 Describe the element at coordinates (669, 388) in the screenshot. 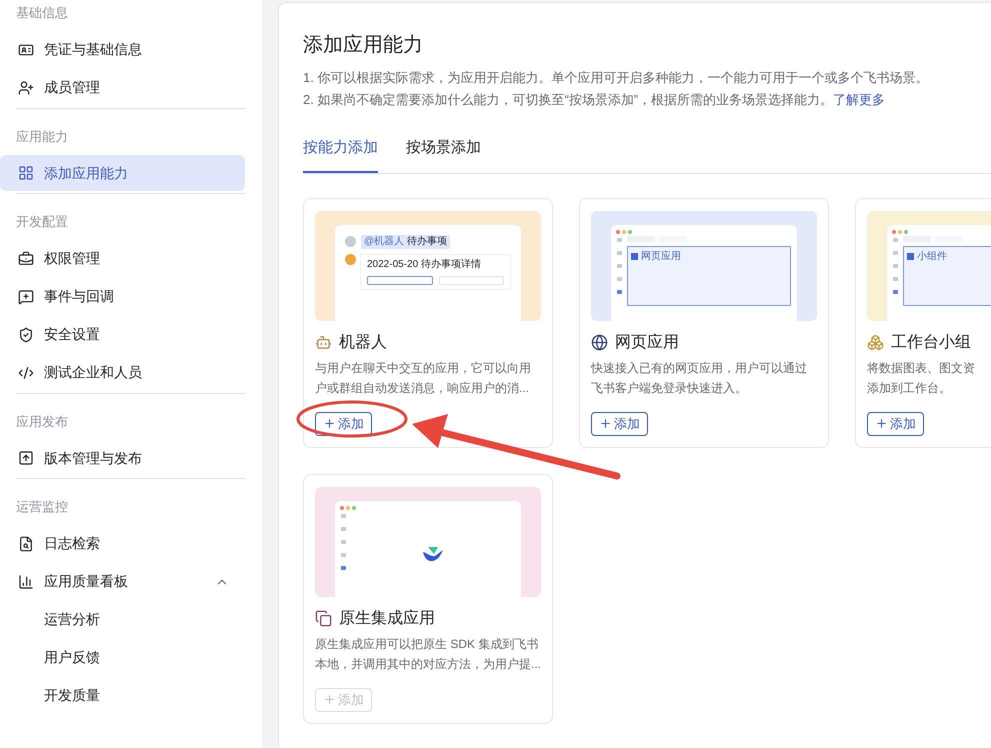

I see `card-description-line: 飞书客户端免登录快速进入。` at that location.